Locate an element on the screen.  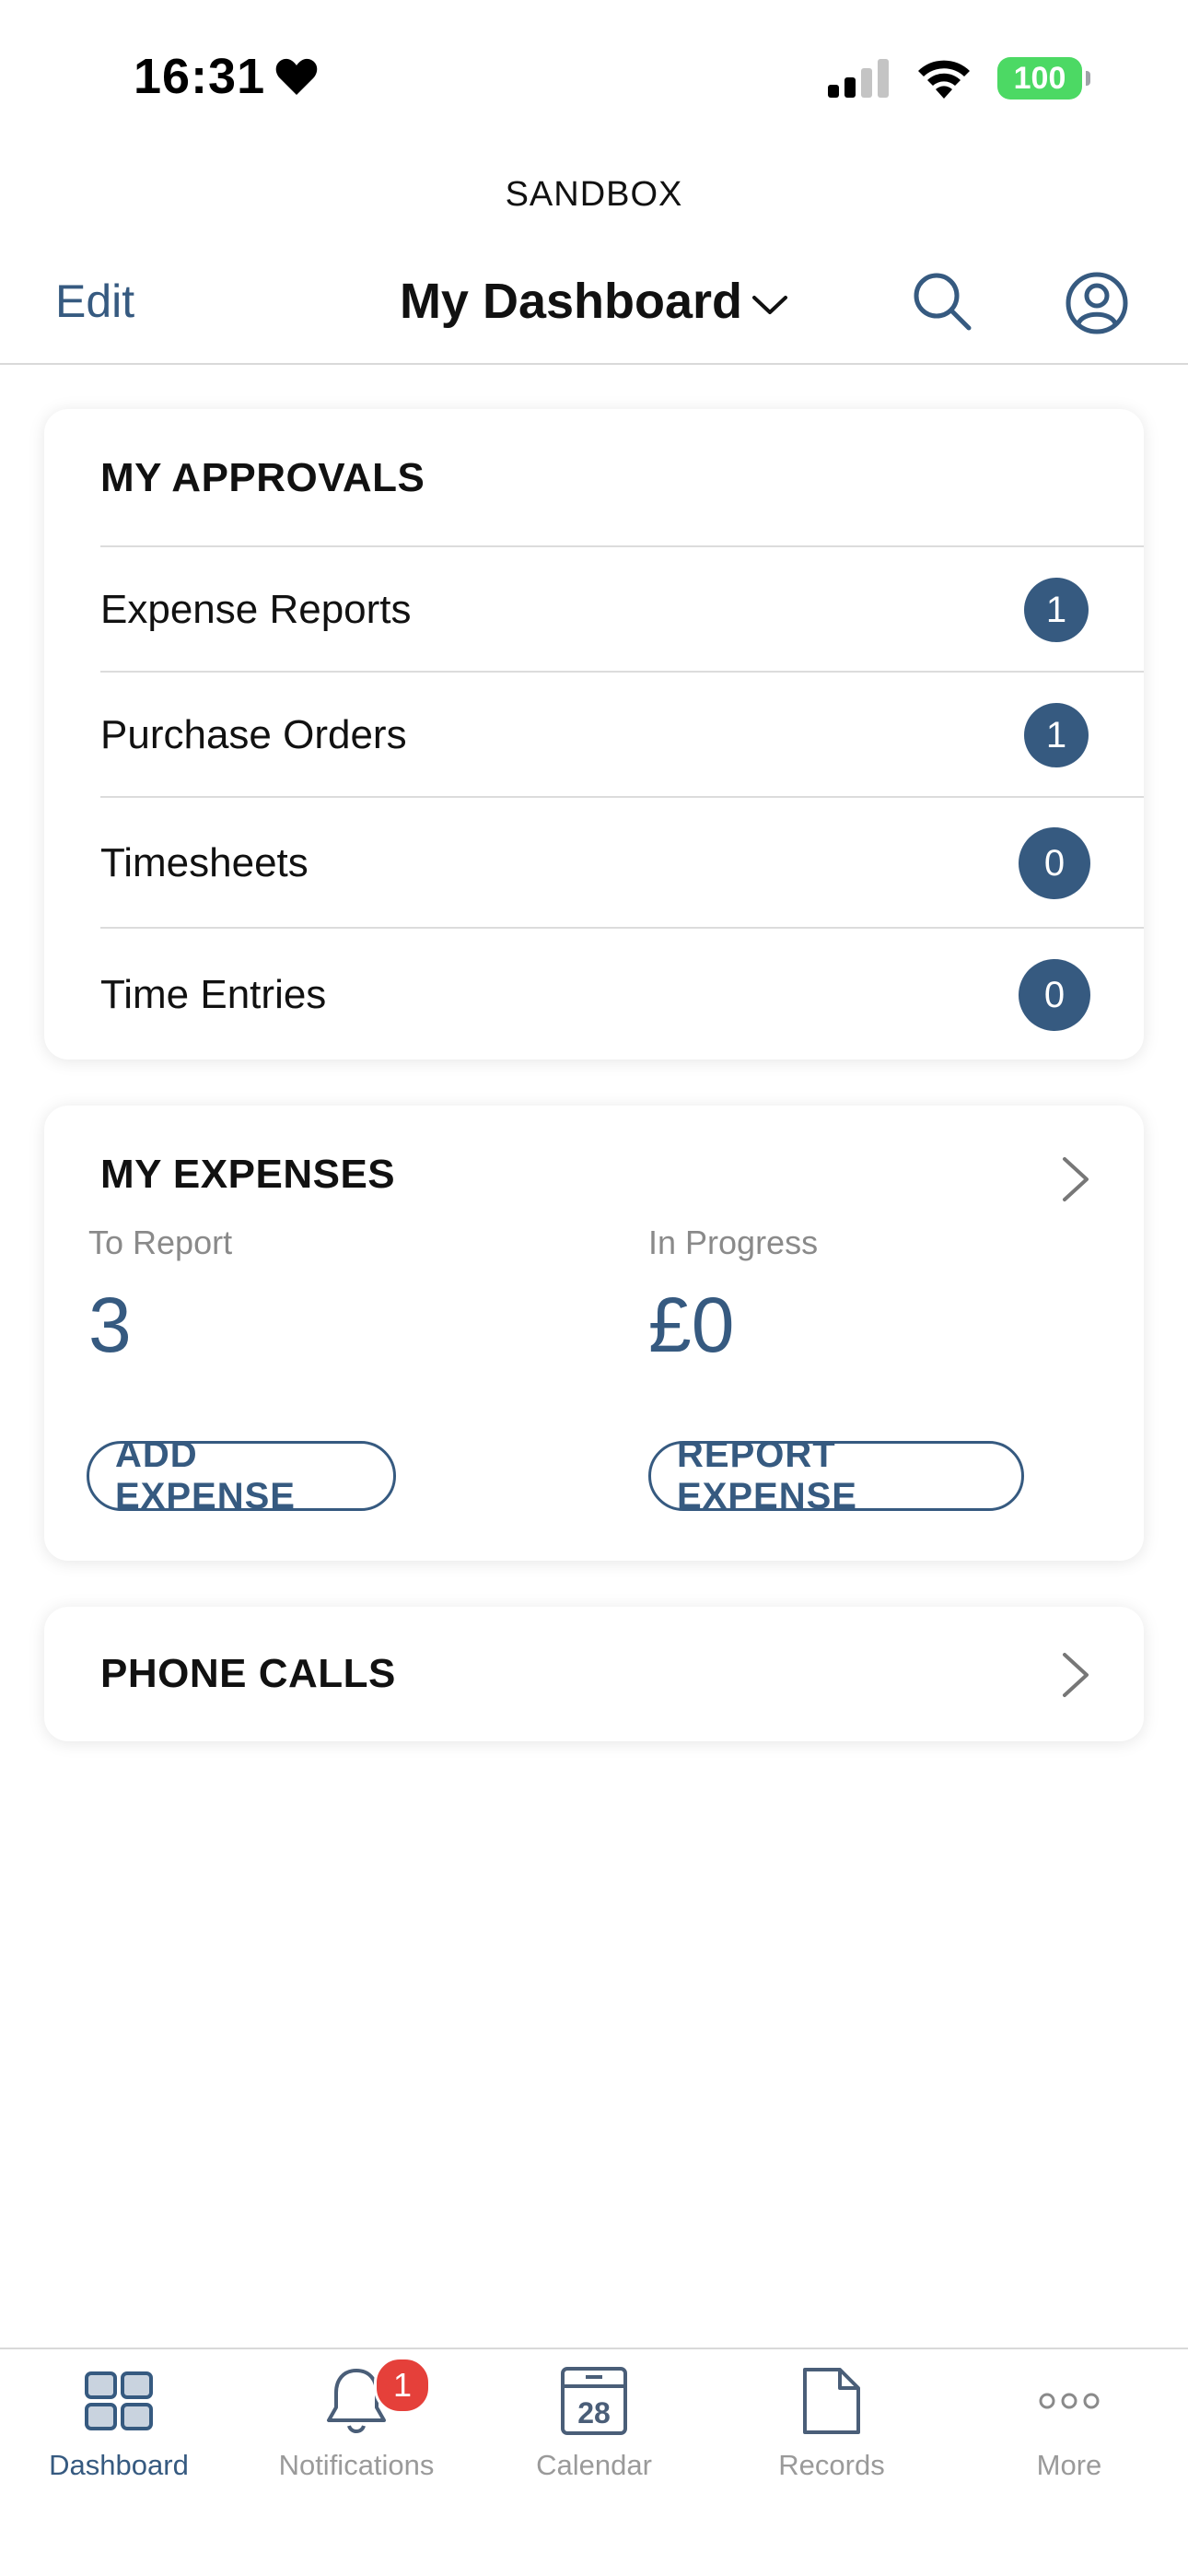
tabbar-divider is located at coordinates (594, 2348).